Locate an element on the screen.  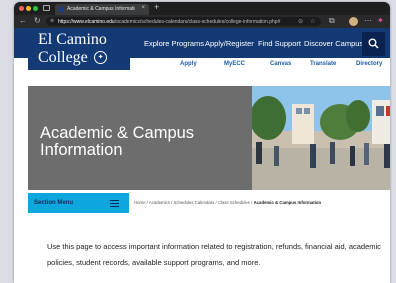
browser-tab: Academic & Campus Information × is located at coordinates (102, 9).